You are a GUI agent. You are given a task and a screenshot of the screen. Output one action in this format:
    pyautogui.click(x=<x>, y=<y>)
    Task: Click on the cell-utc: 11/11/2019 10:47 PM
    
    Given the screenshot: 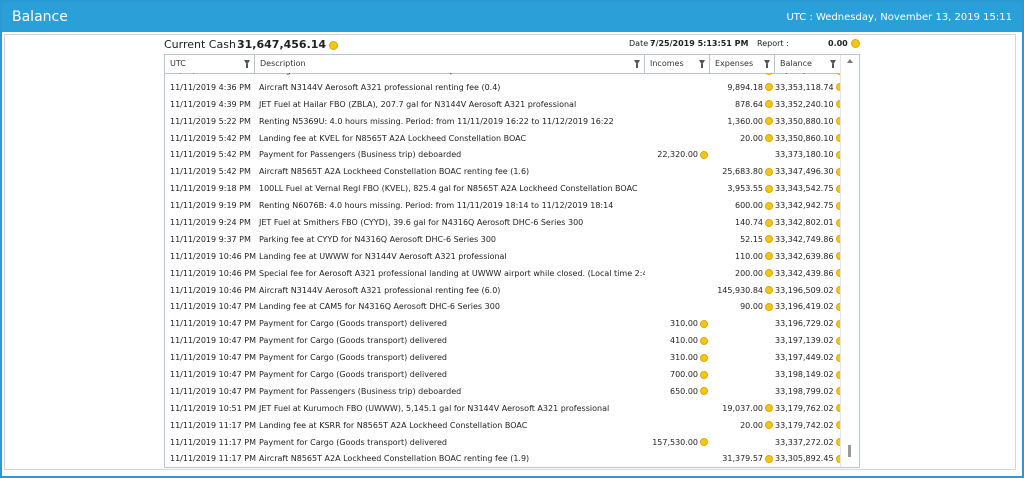 What is the action you would take?
    pyautogui.click(x=213, y=358)
    